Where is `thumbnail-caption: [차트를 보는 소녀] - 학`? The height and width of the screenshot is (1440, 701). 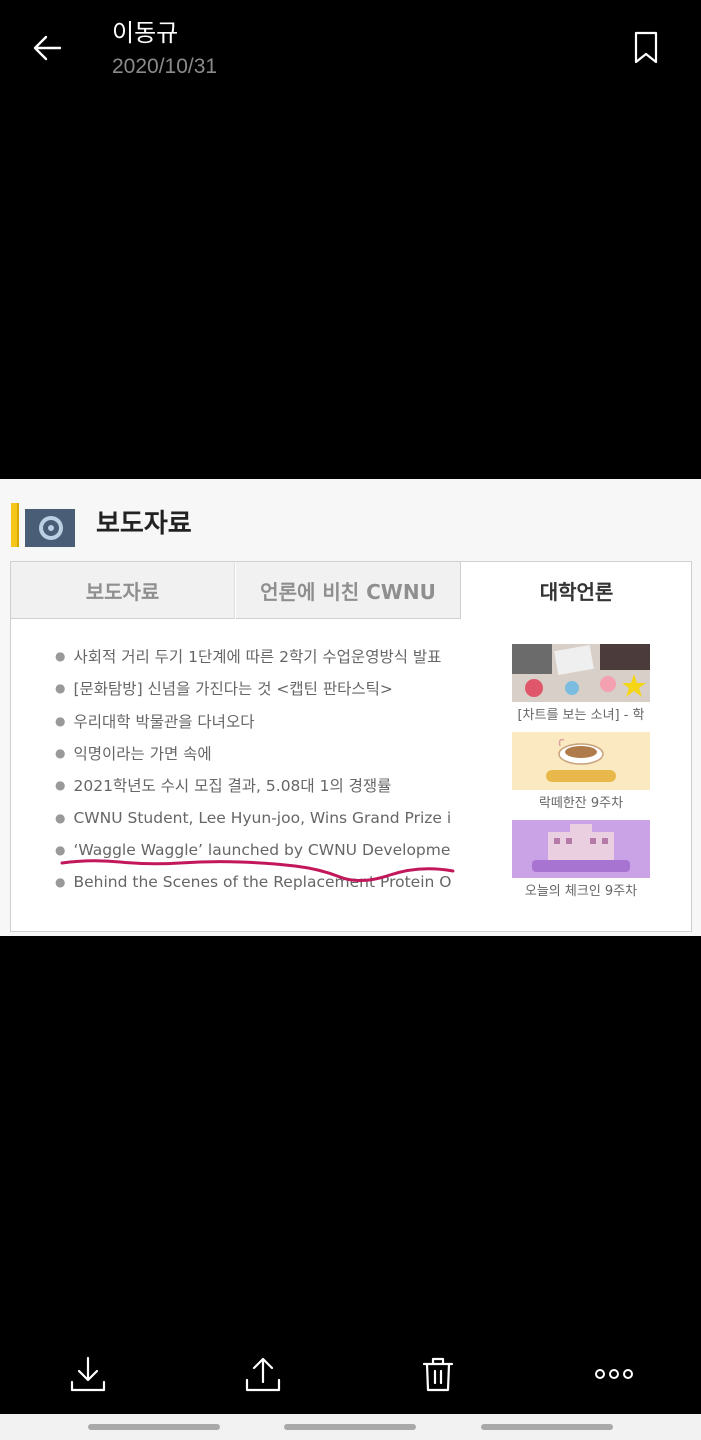 thumbnail-caption: [차트를 보는 소녀] - 학 is located at coordinates (581, 715).